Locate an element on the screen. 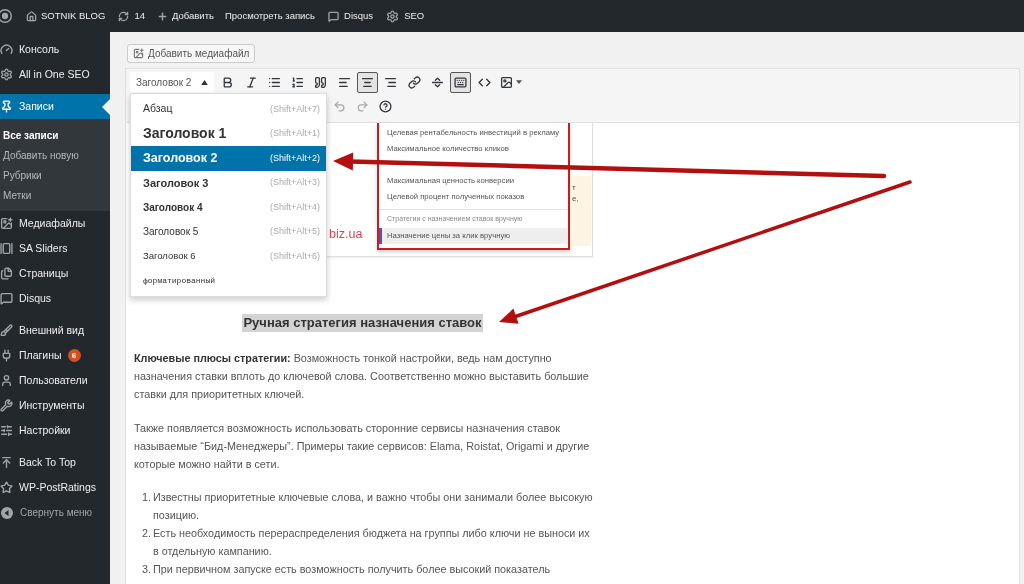 This screenshot has width=1024, height=584. site-link: SOTNIK BLOG is located at coordinates (66, 16).